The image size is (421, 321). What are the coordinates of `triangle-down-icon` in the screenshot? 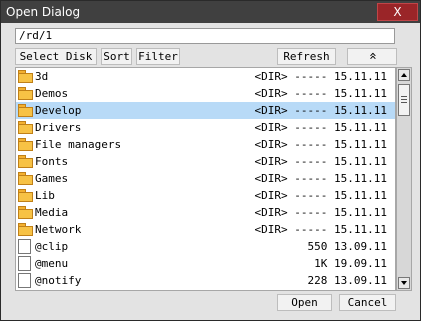 It's located at (404, 283).